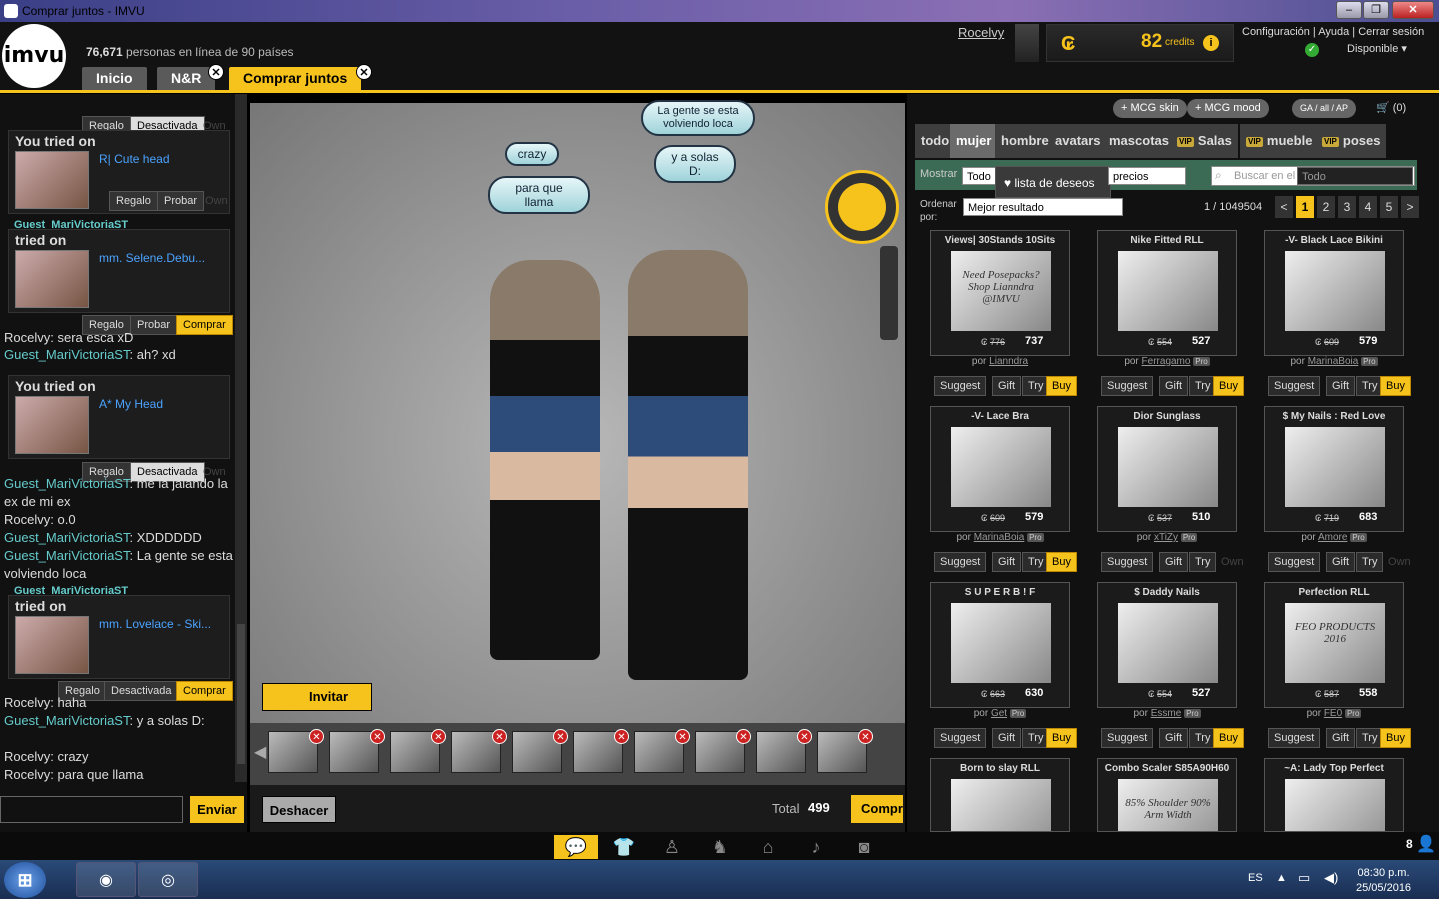 The width and height of the screenshot is (1439, 899). Describe the element at coordinates (1279, 141) in the screenshot. I see `category-mueble: VIP mueble` at that location.